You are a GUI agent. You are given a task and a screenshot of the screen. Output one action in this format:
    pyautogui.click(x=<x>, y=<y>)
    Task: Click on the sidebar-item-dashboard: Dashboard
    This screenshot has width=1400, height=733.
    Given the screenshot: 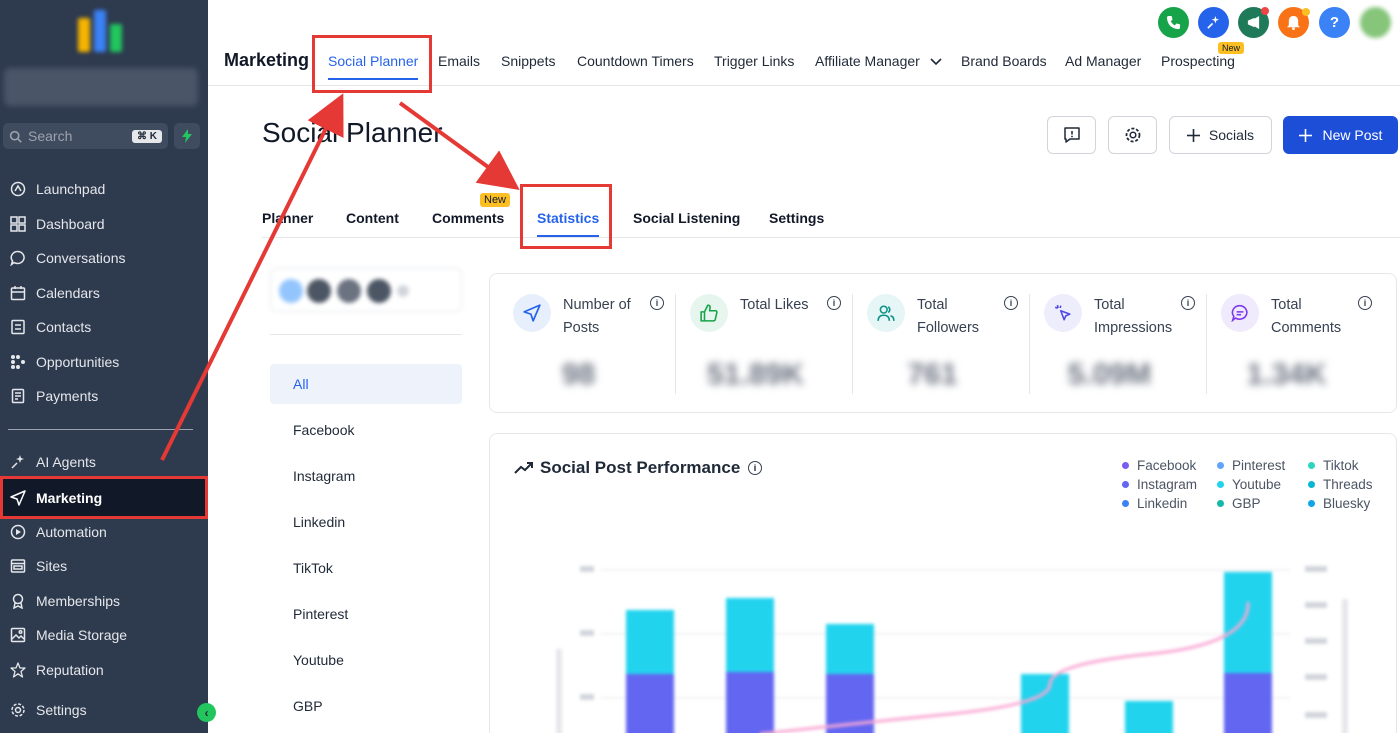 What is the action you would take?
    pyautogui.click(x=104, y=224)
    